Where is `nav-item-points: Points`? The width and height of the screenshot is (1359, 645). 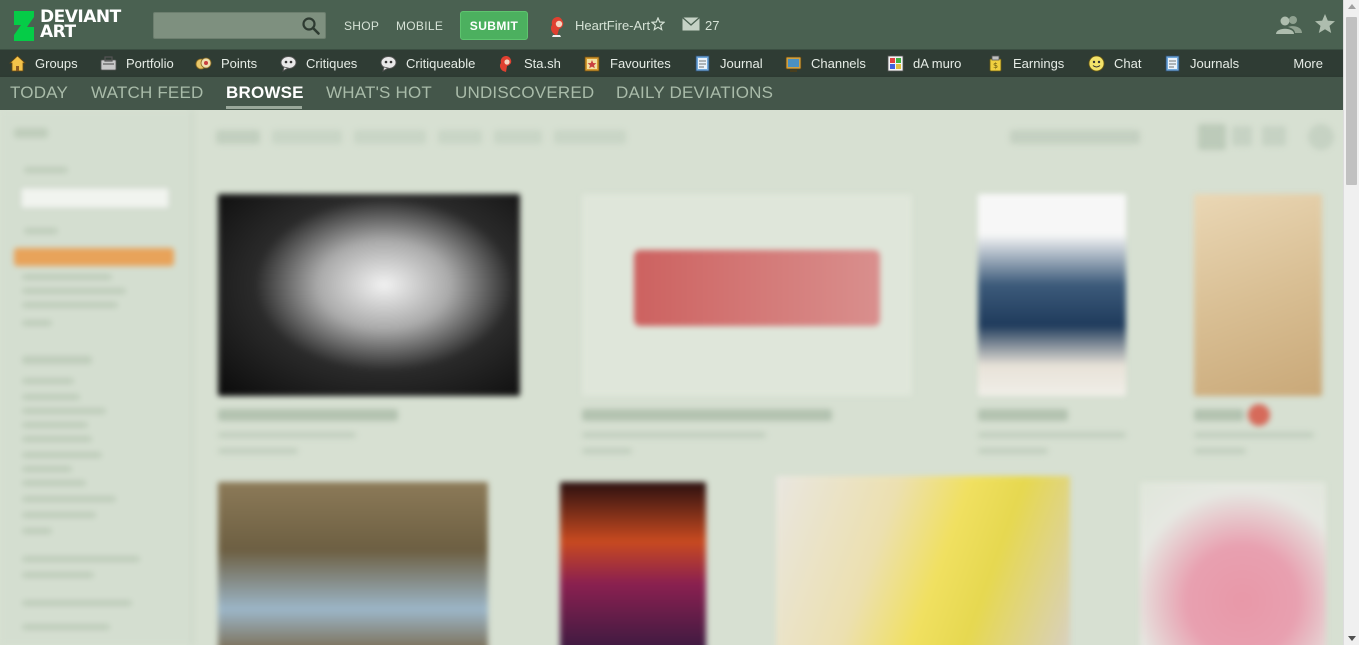 nav-item-points: Points is located at coordinates (226, 63).